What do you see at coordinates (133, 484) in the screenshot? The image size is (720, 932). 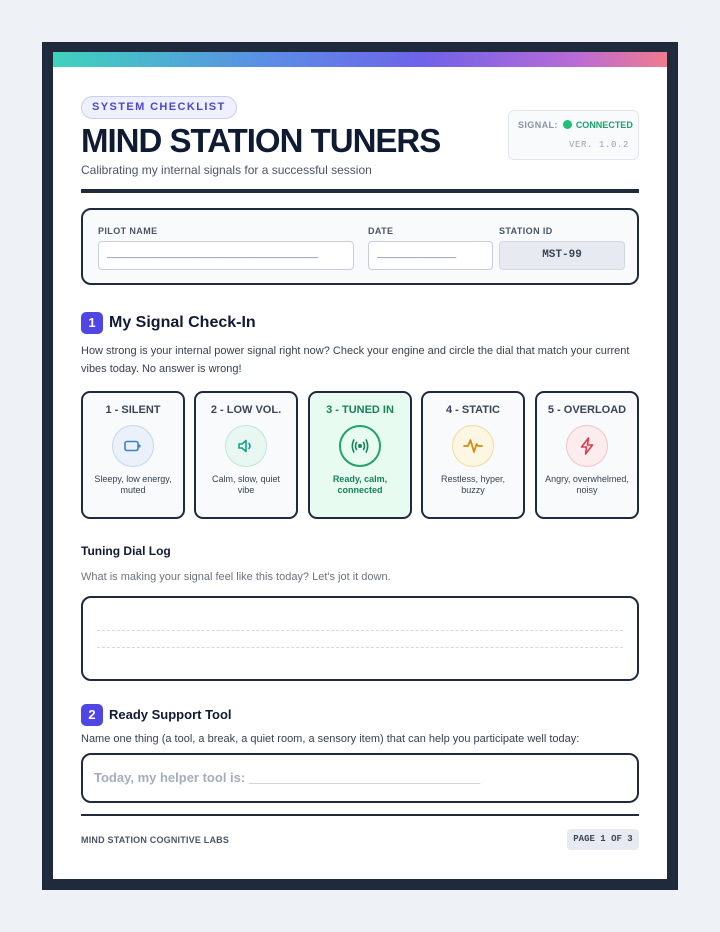 I see `card-description: Sleepy, low energy, muted` at bounding box center [133, 484].